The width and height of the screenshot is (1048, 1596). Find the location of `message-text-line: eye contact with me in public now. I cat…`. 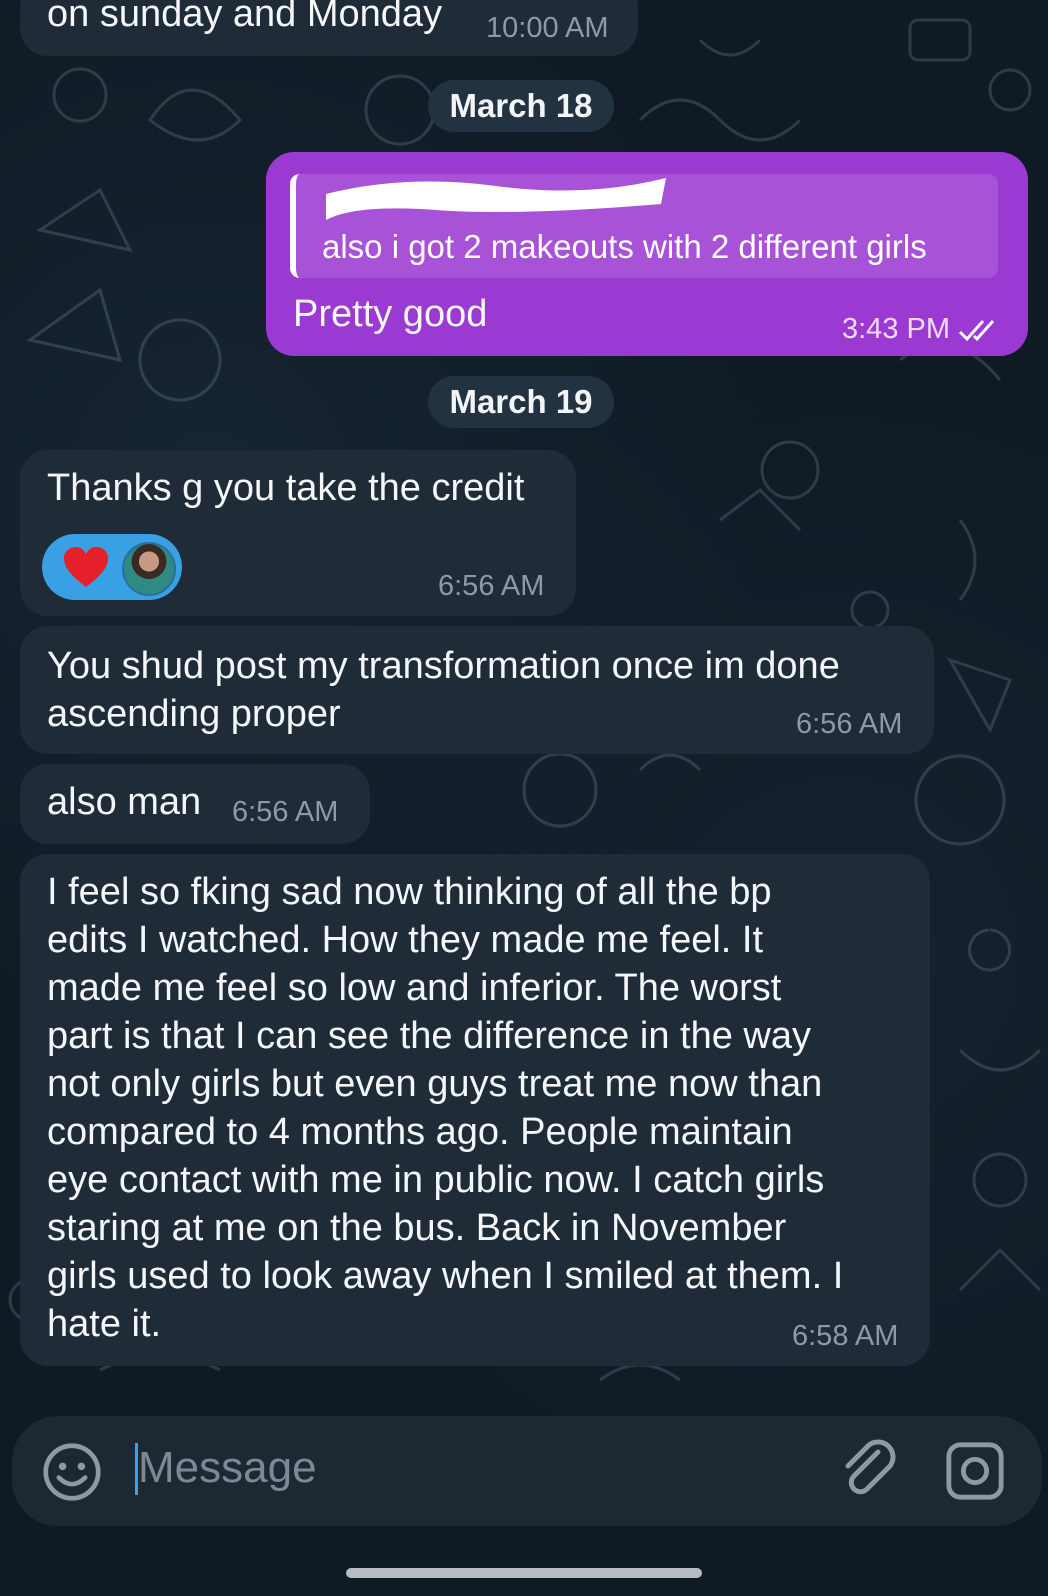

message-text-line: eye contact with me in public now. I cat… is located at coordinates (436, 1180).